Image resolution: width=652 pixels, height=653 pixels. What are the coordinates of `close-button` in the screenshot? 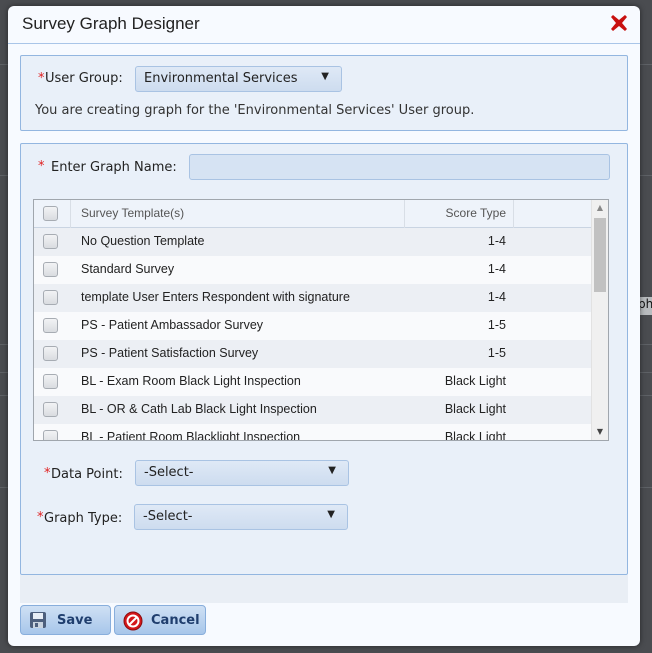 It's located at (619, 23).